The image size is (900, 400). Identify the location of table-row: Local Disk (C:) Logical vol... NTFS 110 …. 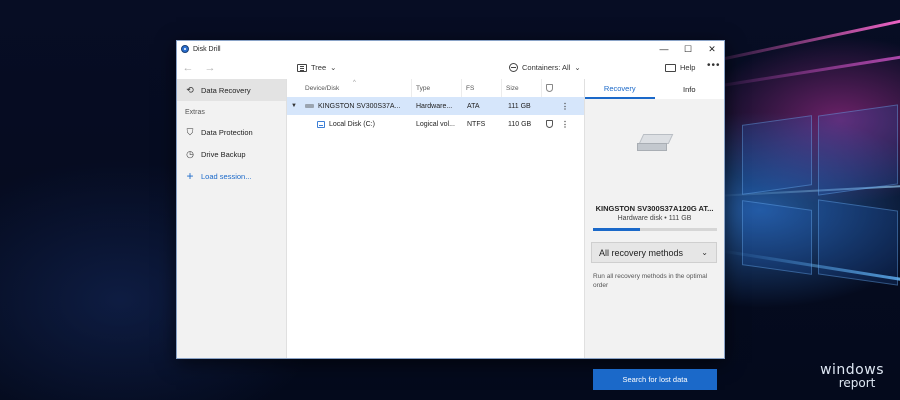
(435, 124).